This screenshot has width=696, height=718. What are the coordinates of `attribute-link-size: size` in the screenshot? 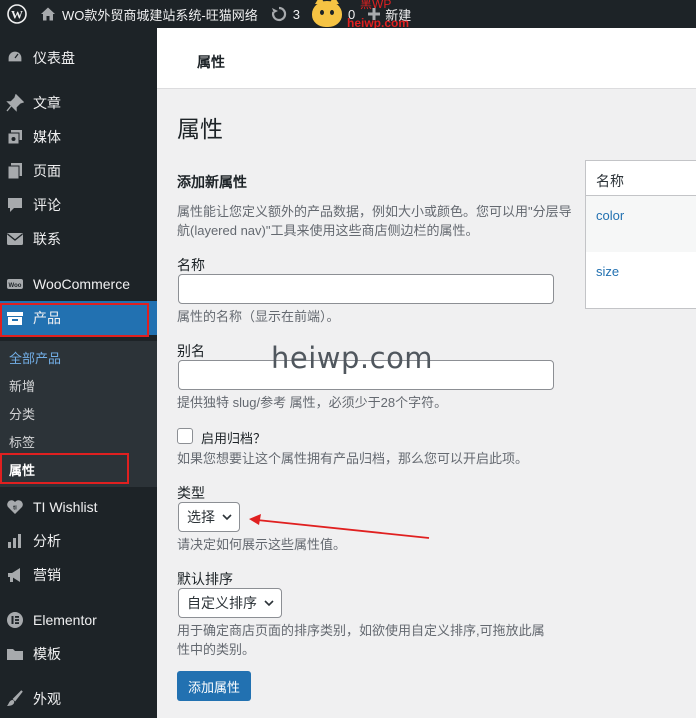 It's located at (607, 271).